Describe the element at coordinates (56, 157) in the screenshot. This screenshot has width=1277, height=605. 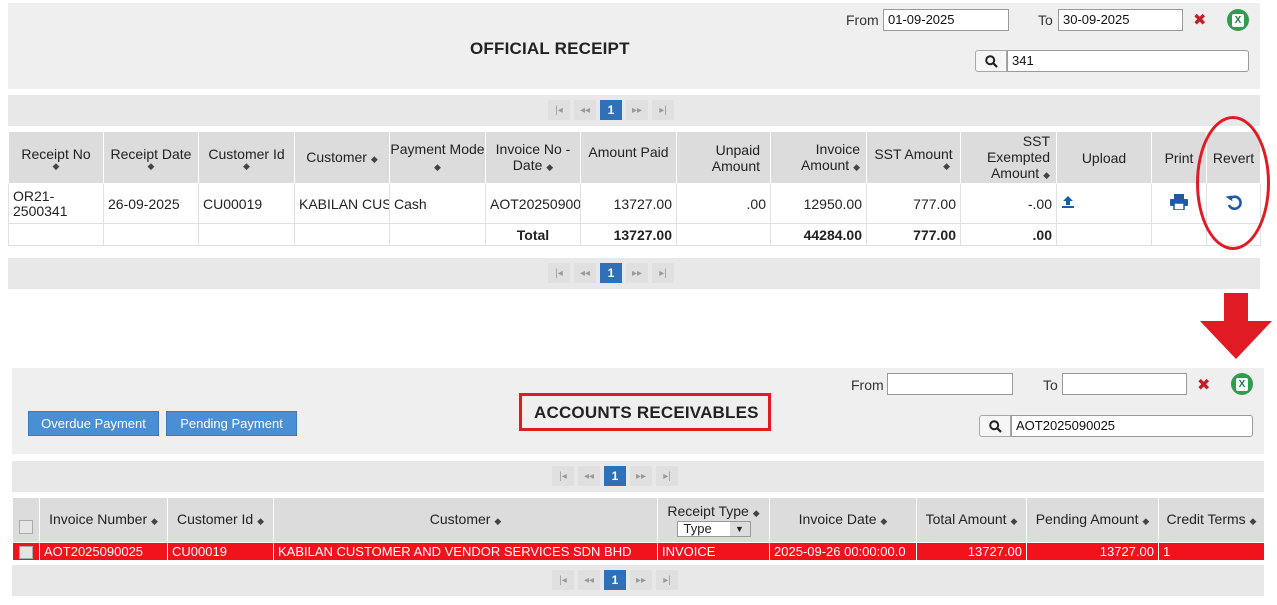
I see `col-receipt-no: Receipt No ◆` at that location.